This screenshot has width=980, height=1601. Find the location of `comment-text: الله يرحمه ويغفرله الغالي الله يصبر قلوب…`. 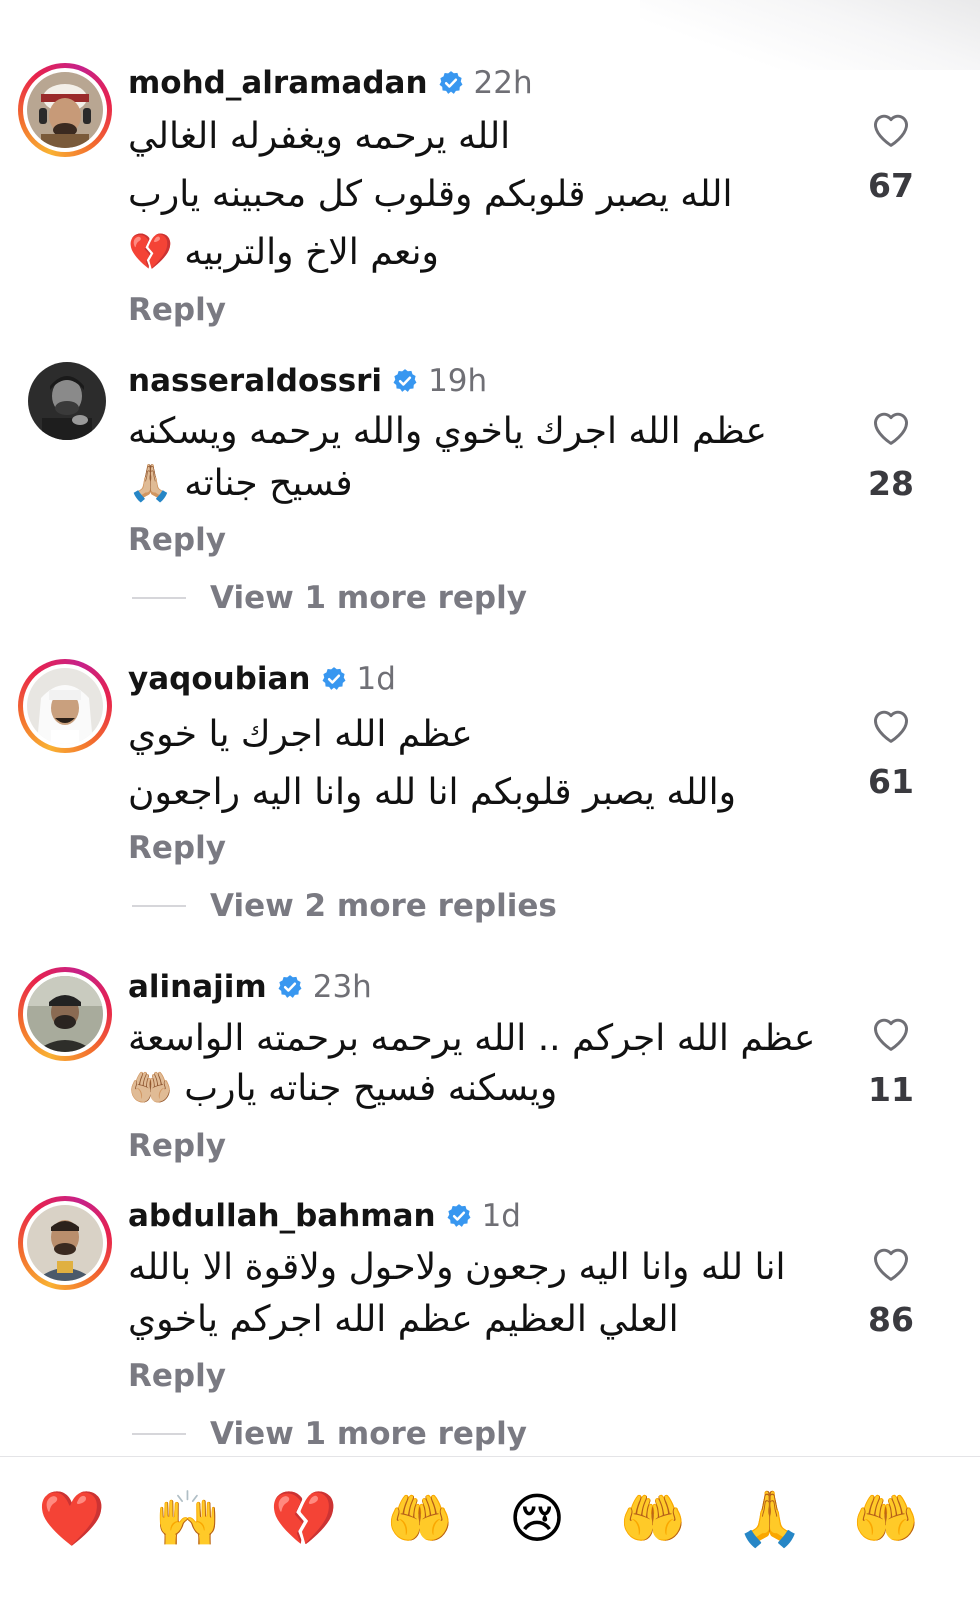

comment-text: الله يرحمه ويغفرله الغالي الله يصبر قلوب… is located at coordinates (473, 195).